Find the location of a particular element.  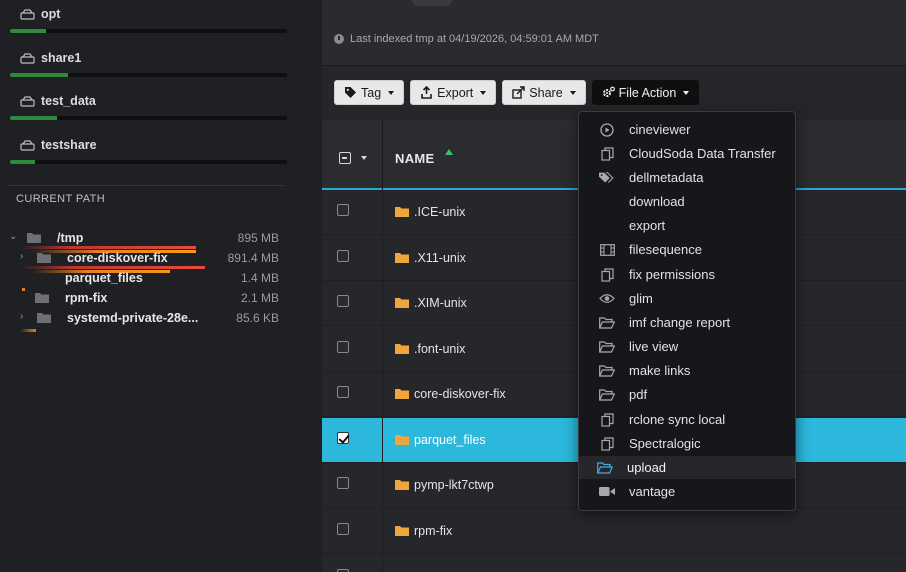

menu-item-label: dellmetadata is located at coordinates (666, 177).